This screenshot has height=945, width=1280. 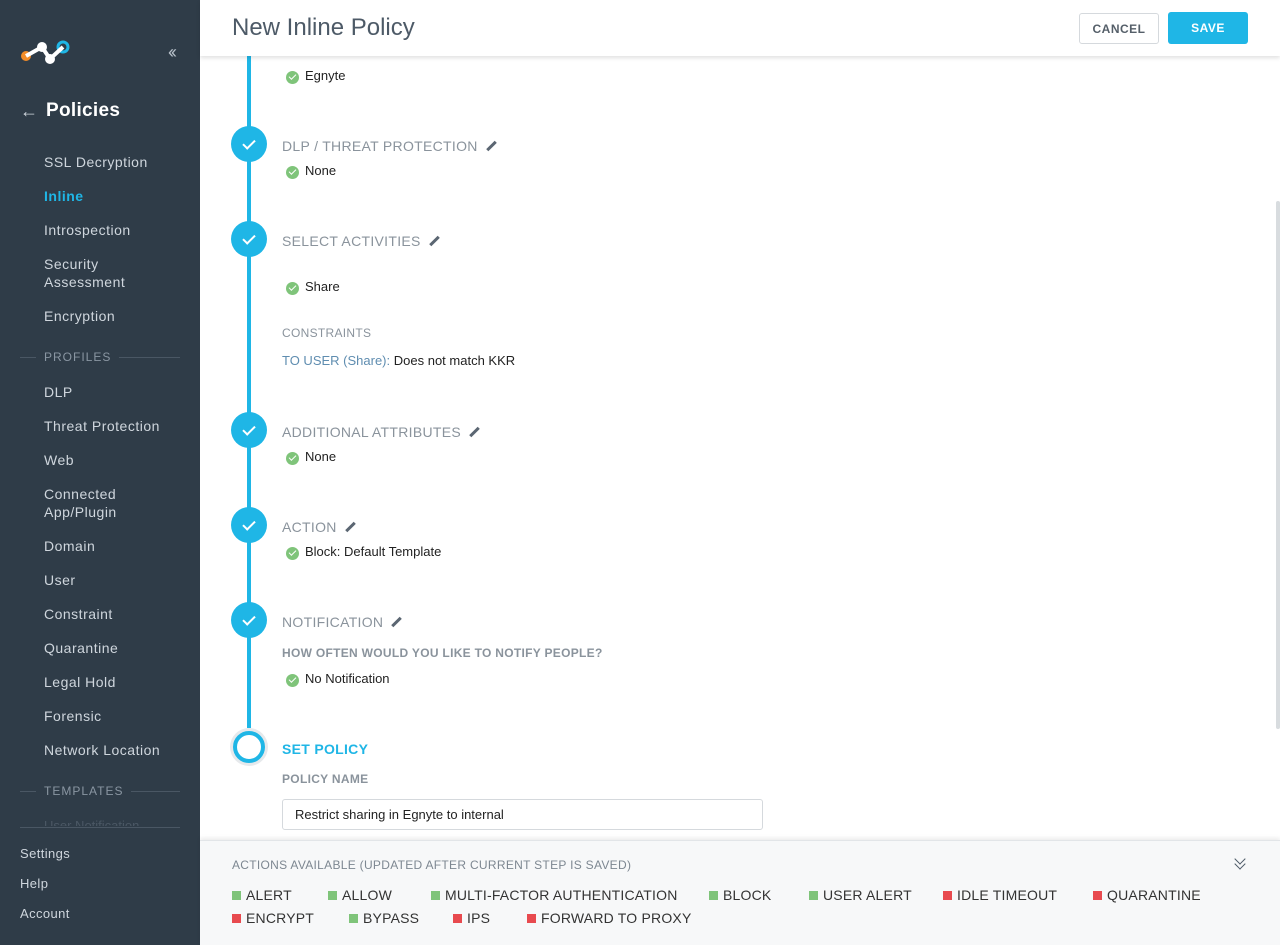 What do you see at coordinates (313, 287) in the screenshot?
I see `step-activities-value: Share` at bounding box center [313, 287].